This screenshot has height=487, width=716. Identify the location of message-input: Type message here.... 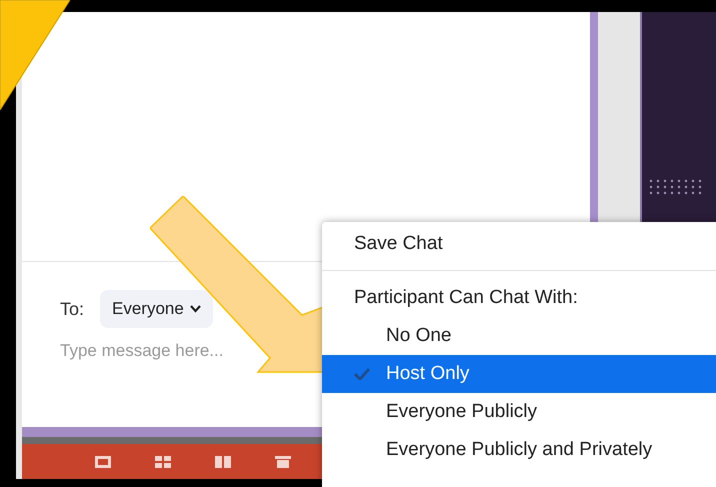
(147, 351).